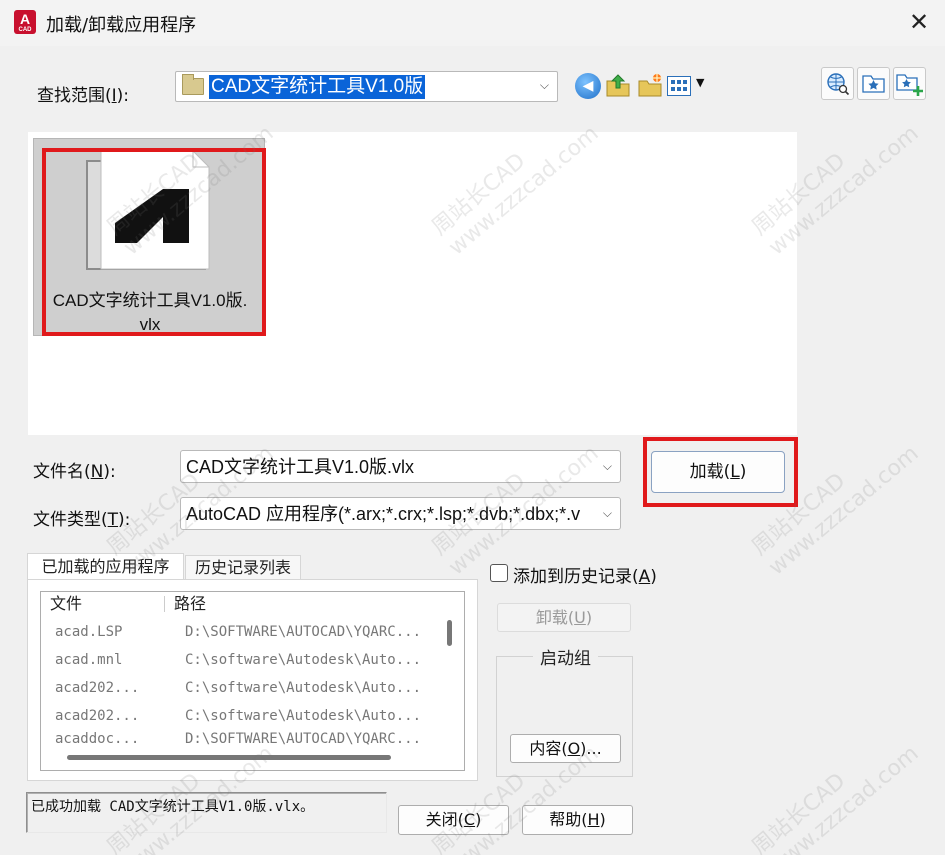  Describe the element at coordinates (568, 819) in the screenshot. I see `help-button-label: 帮助(` at that location.